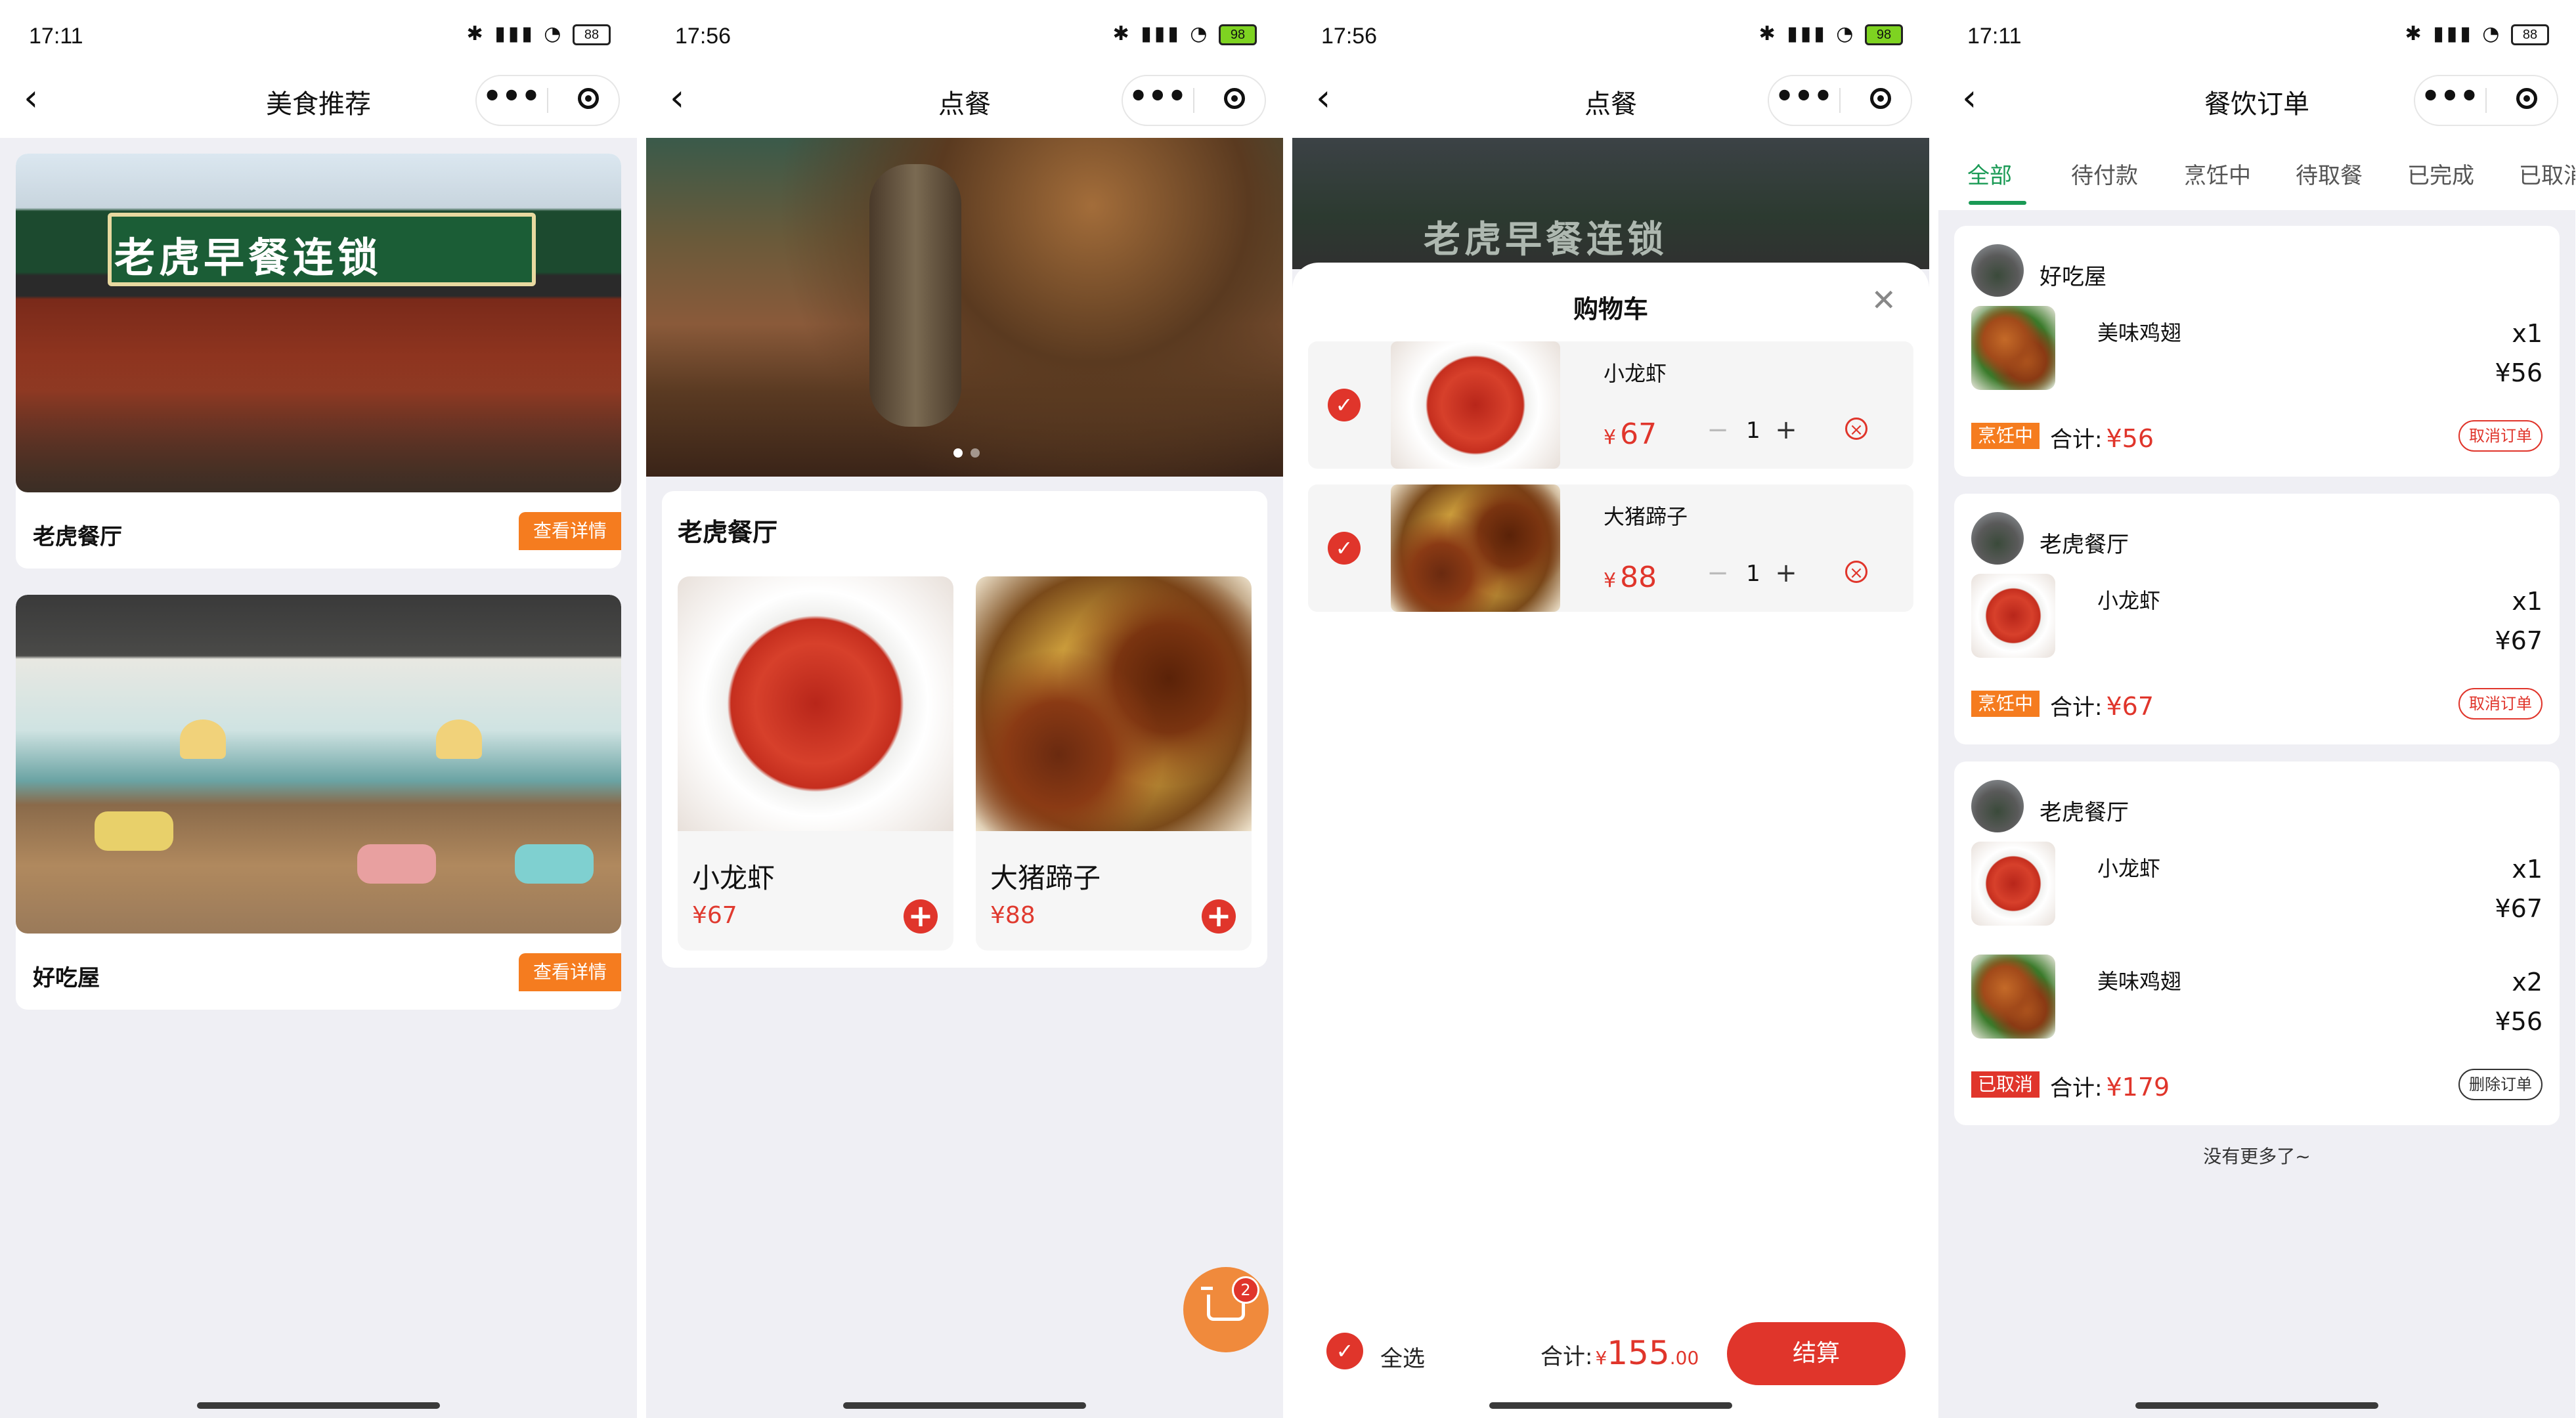 Image resolution: width=2576 pixels, height=1418 pixels. What do you see at coordinates (2006, 1084) in the screenshot?
I see `status-badge: 已取消` at bounding box center [2006, 1084].